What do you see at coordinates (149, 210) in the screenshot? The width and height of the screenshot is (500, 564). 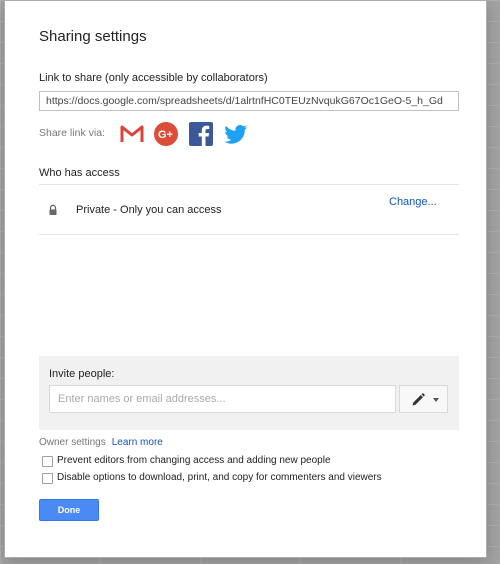 I see `access-level-text: Private - Only you can access` at bounding box center [149, 210].